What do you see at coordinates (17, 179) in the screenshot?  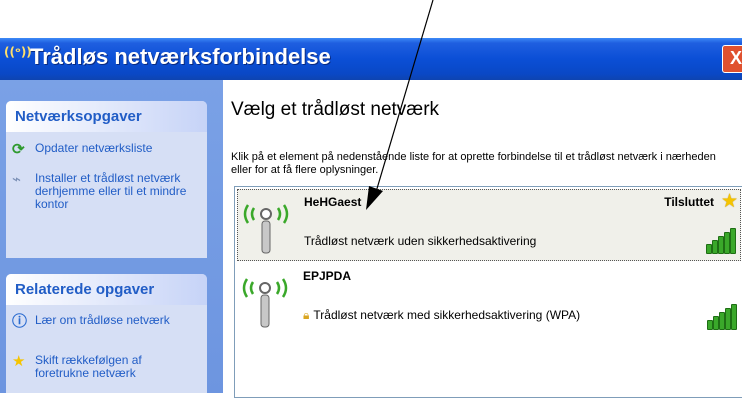 I see `setup-wizard-icon: ⌁` at bounding box center [17, 179].